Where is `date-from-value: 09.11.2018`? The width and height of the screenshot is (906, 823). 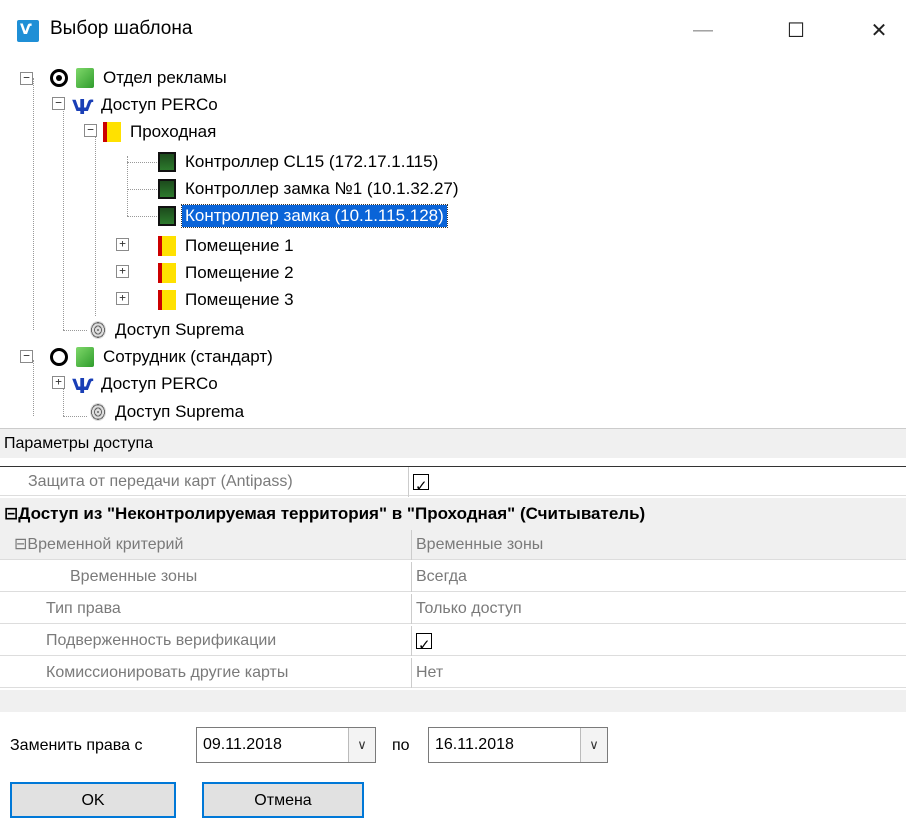
date-from-value: 09.11.2018 is located at coordinates (242, 744).